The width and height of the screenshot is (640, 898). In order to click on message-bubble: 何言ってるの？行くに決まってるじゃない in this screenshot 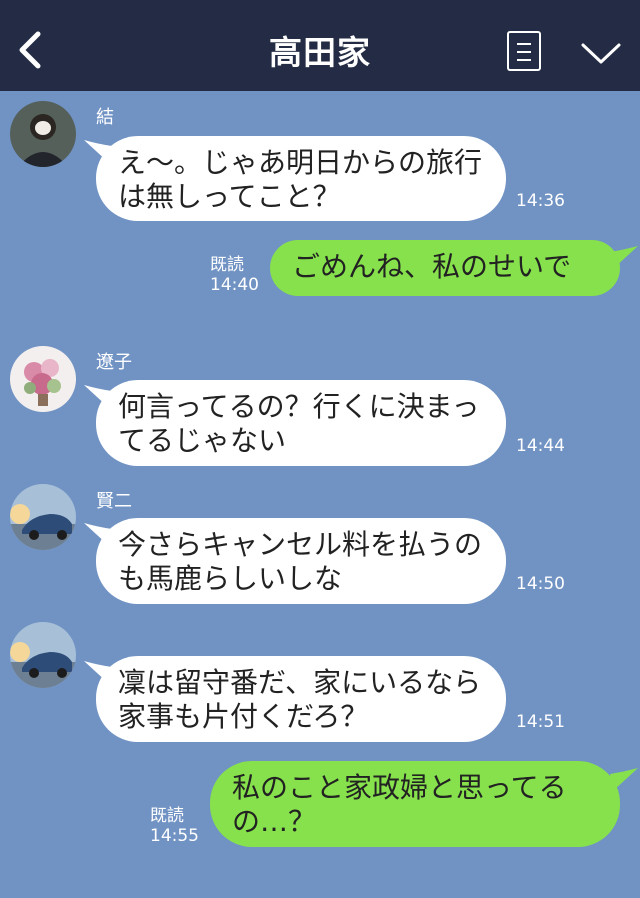, I will do `click(301, 423)`.